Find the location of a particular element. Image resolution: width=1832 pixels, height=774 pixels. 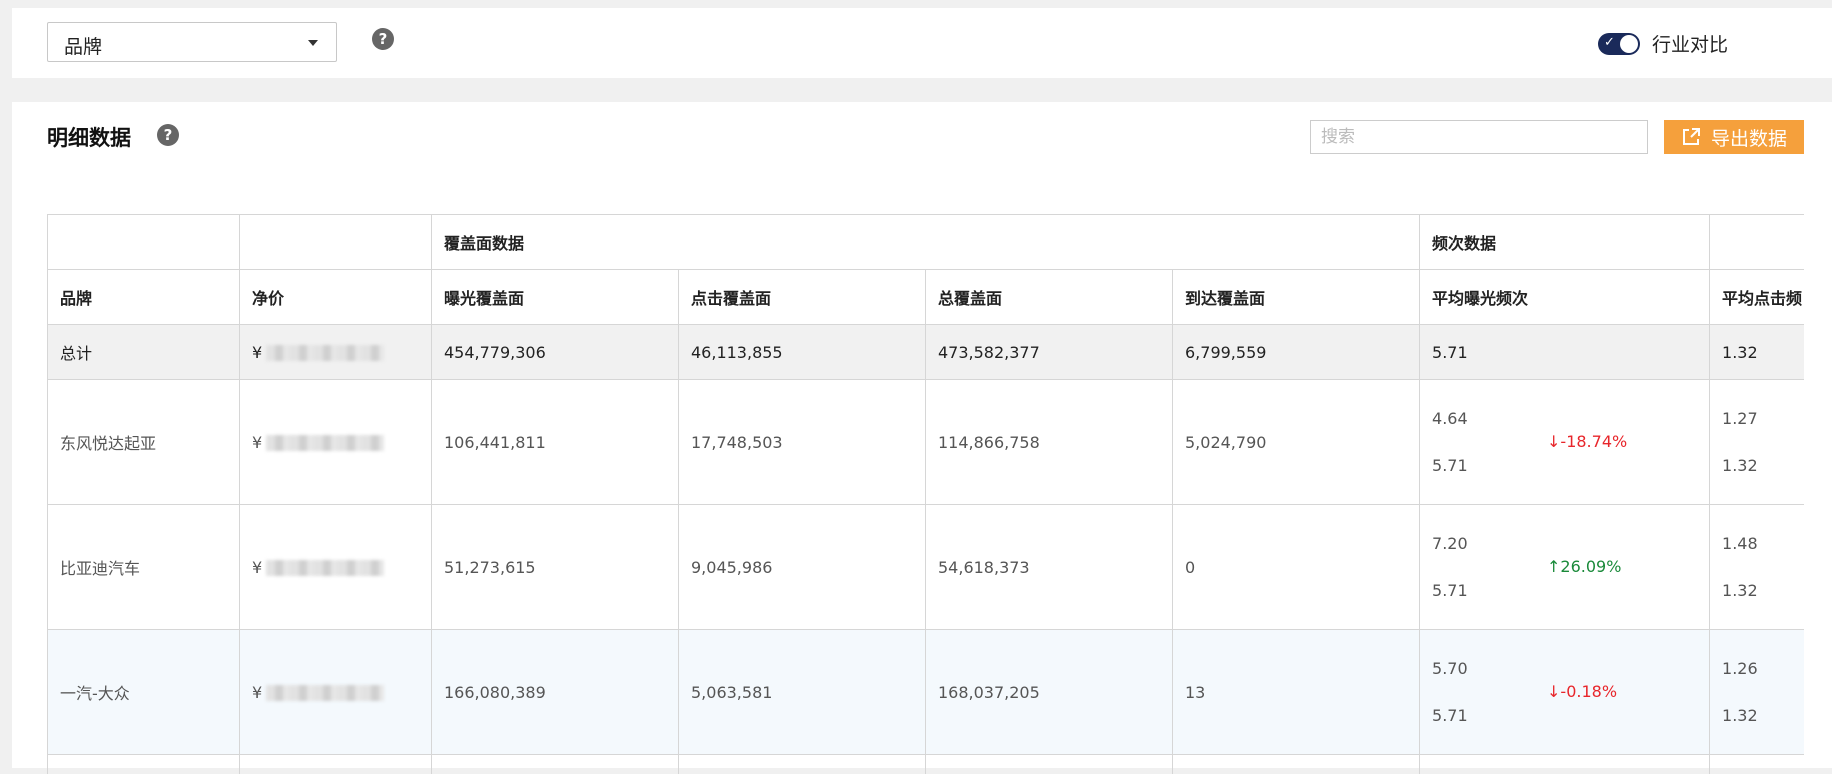

brand-cell: 一汽-大众 is located at coordinates (144, 692).